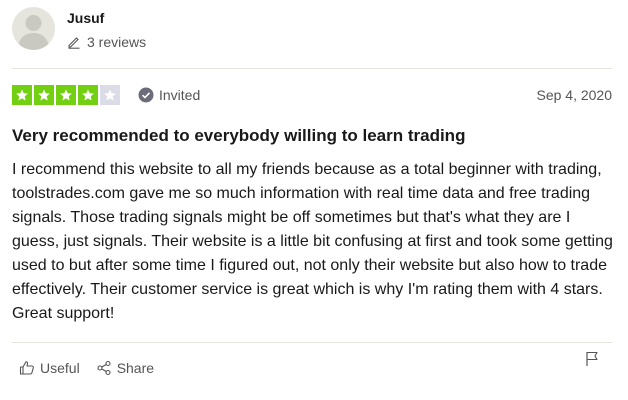 The image size is (628, 400). Describe the element at coordinates (60, 368) in the screenshot. I see `useful-label: Useful` at that location.